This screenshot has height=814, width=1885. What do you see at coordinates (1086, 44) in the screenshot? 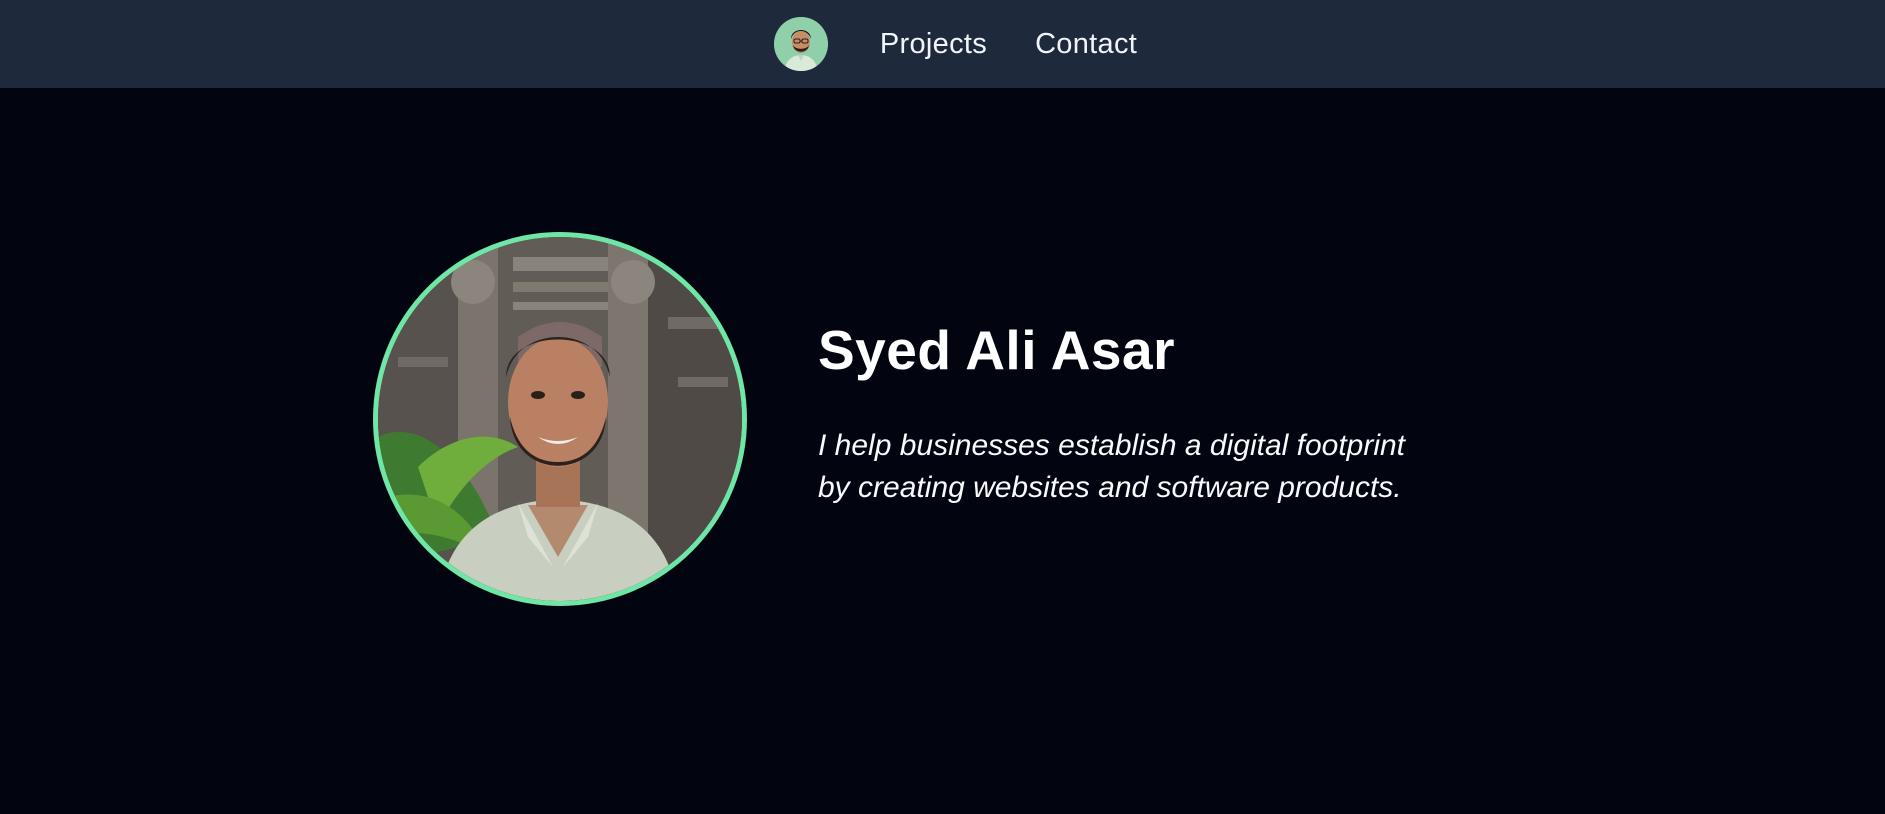
I see `nav-link-contact: Contact` at bounding box center [1086, 44].